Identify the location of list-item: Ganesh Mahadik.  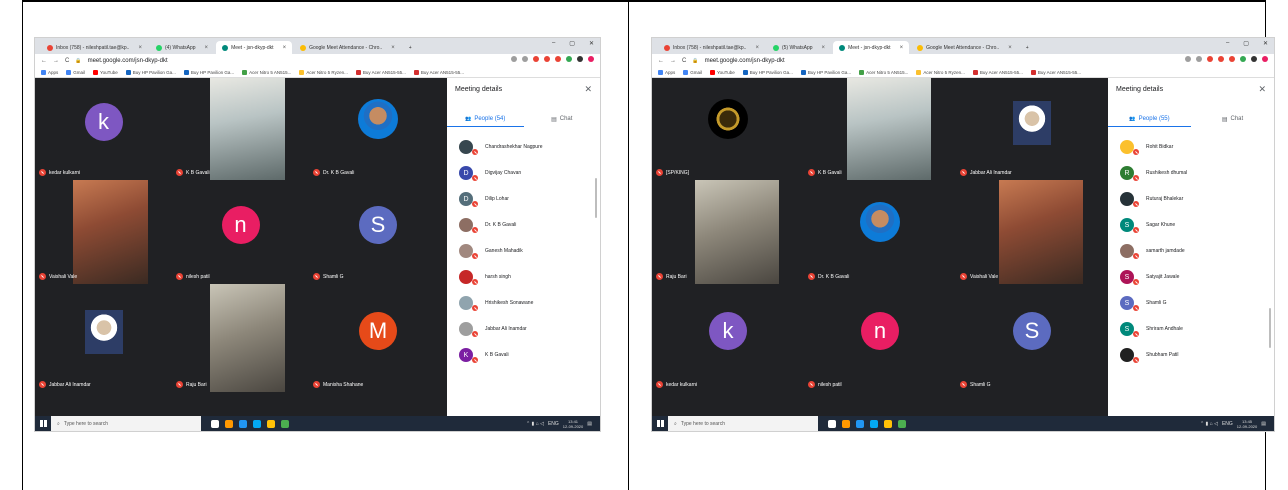
(523, 251).